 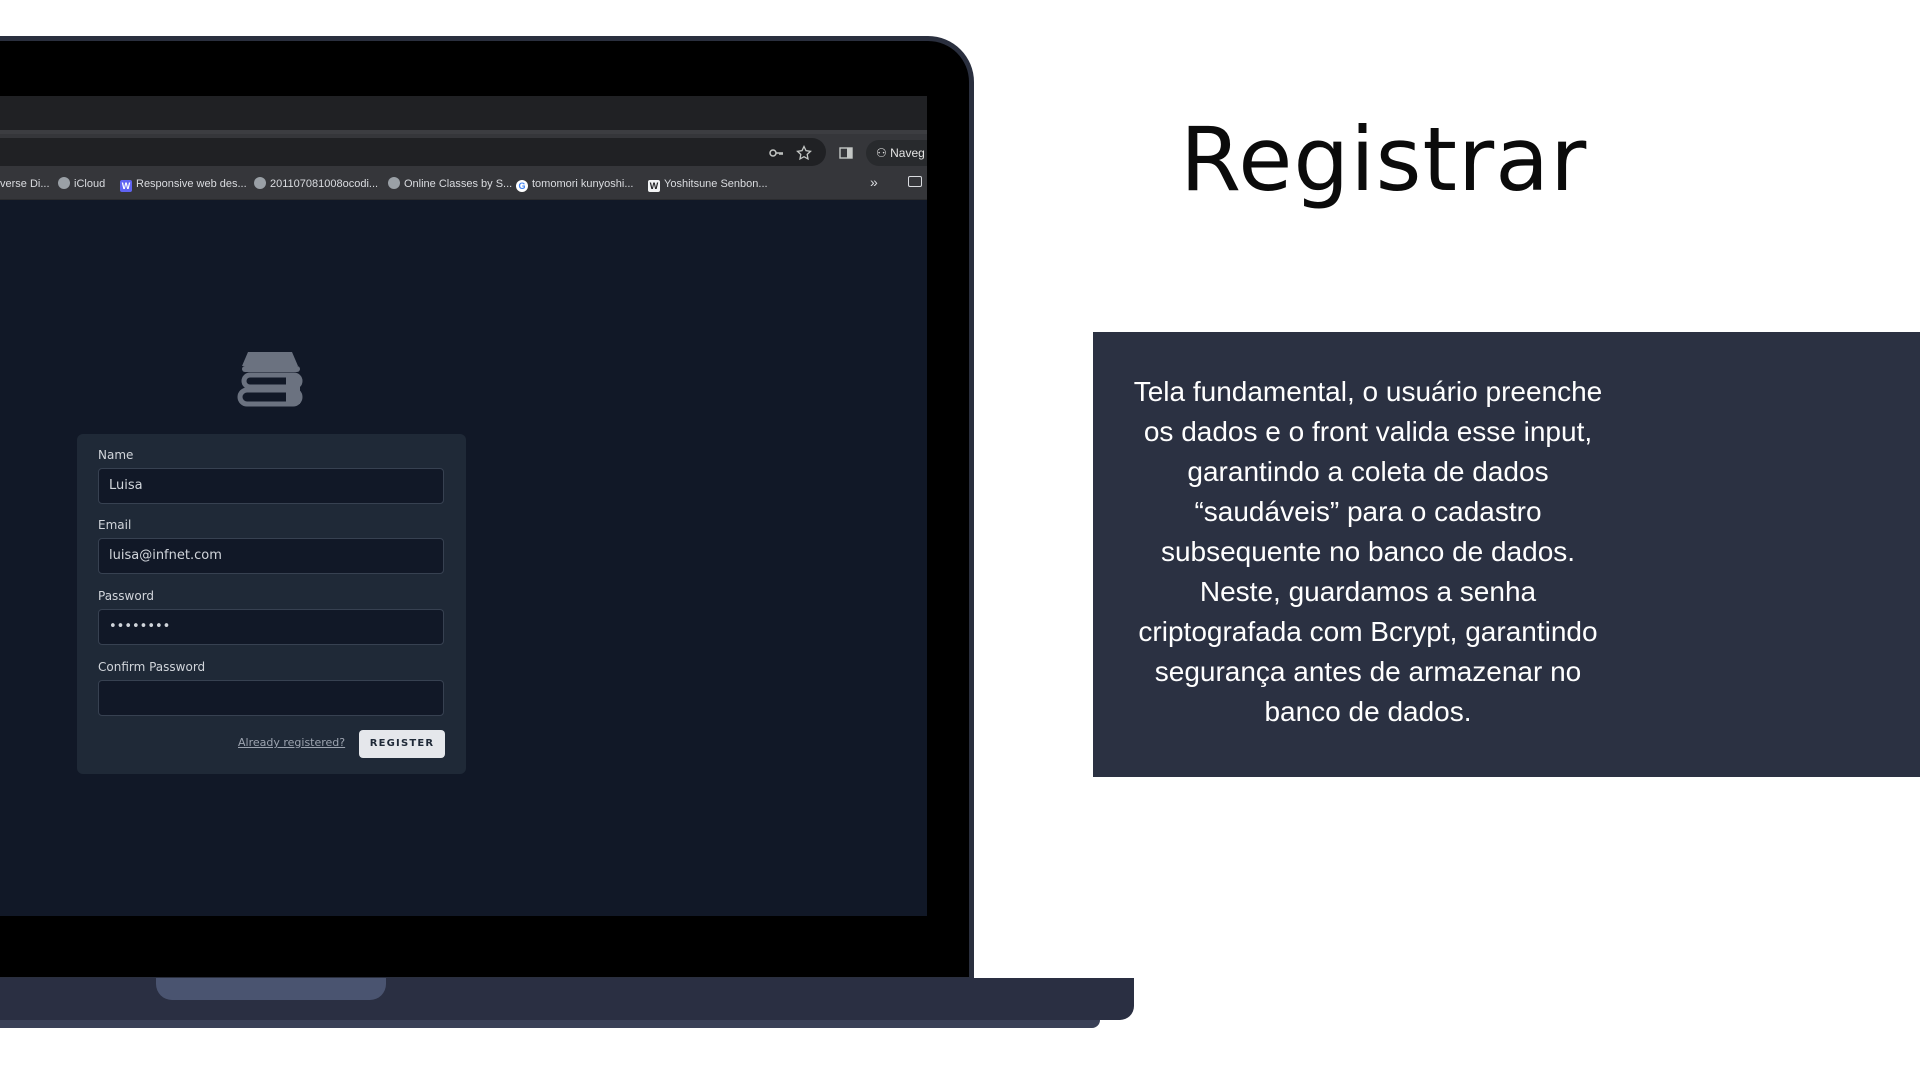 I want to click on email-input: luisa@infnet.com, so click(x=271, y=556).